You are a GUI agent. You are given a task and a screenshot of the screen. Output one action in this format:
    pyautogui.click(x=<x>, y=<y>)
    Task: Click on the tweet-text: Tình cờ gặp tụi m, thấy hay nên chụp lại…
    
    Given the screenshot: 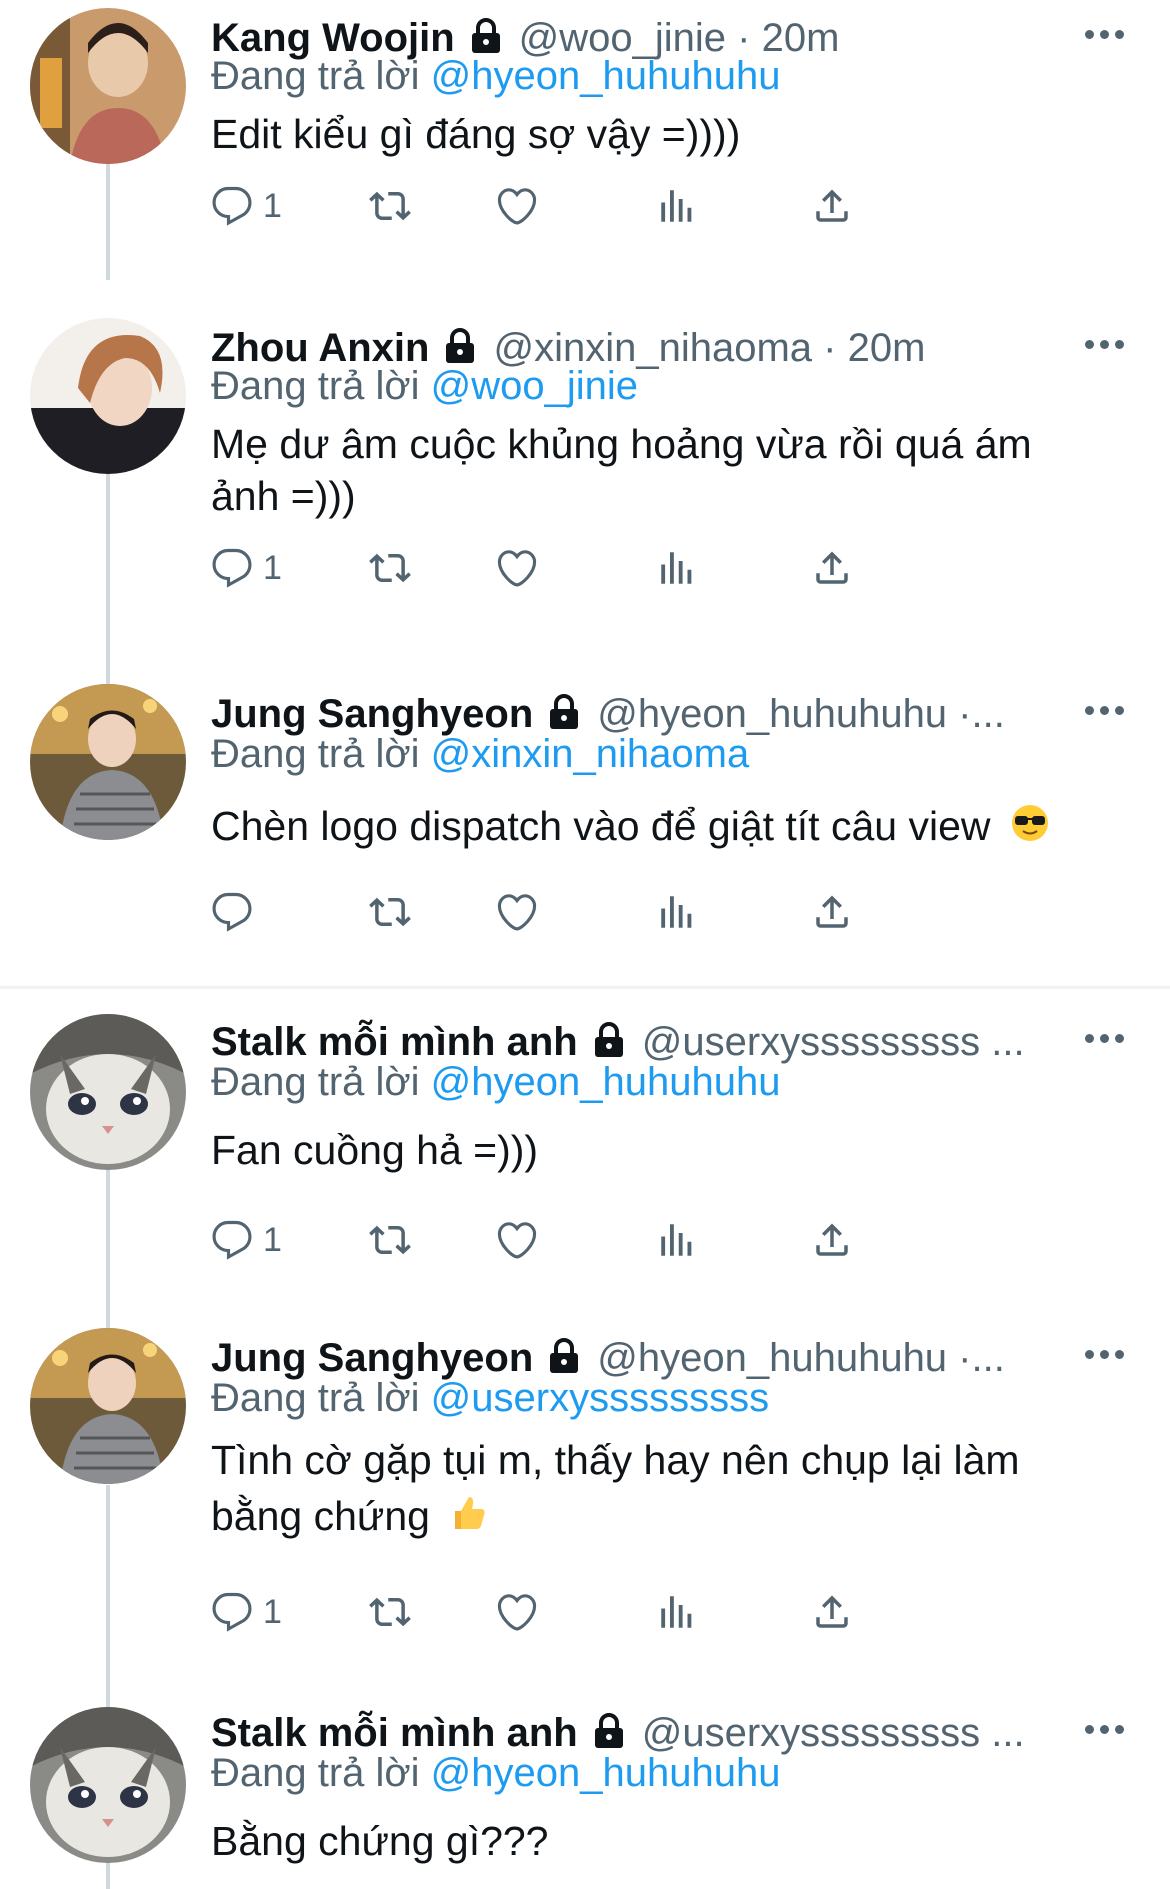 What is the action you would take?
    pyautogui.click(x=641, y=1489)
    